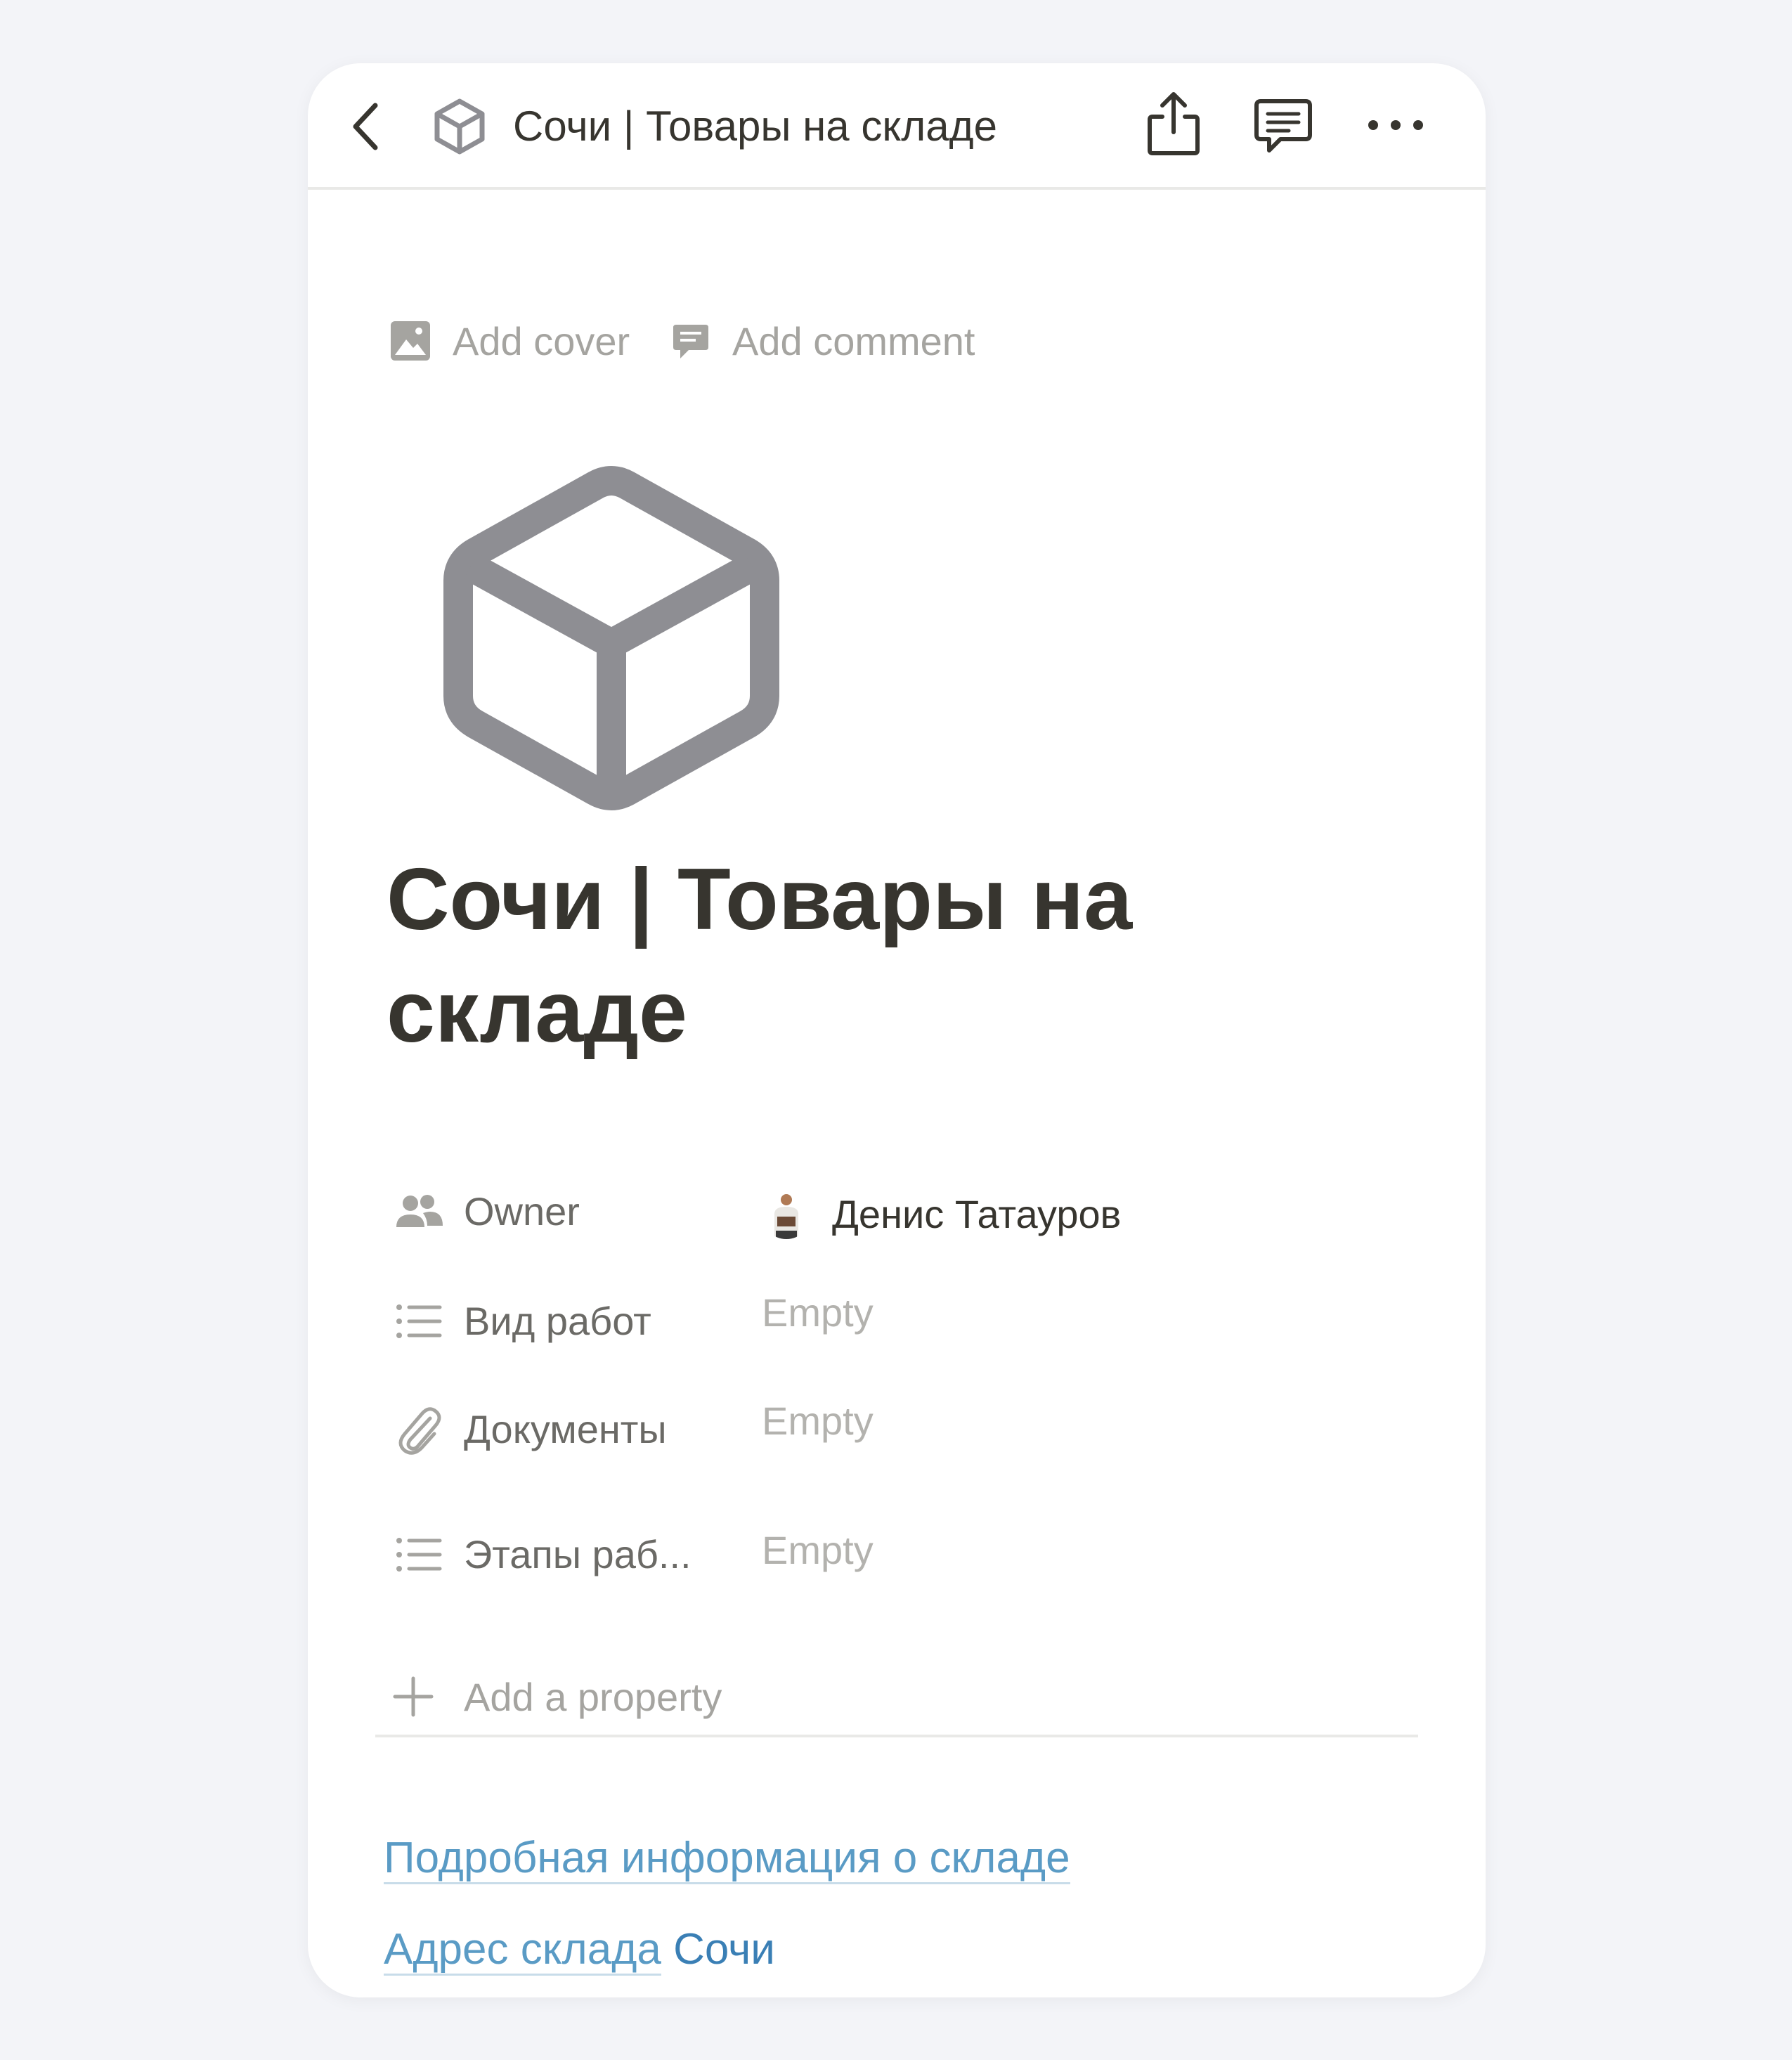 The height and width of the screenshot is (2060, 1792). I want to click on details-link-line: Подробная информация о складе, so click(727, 1858).